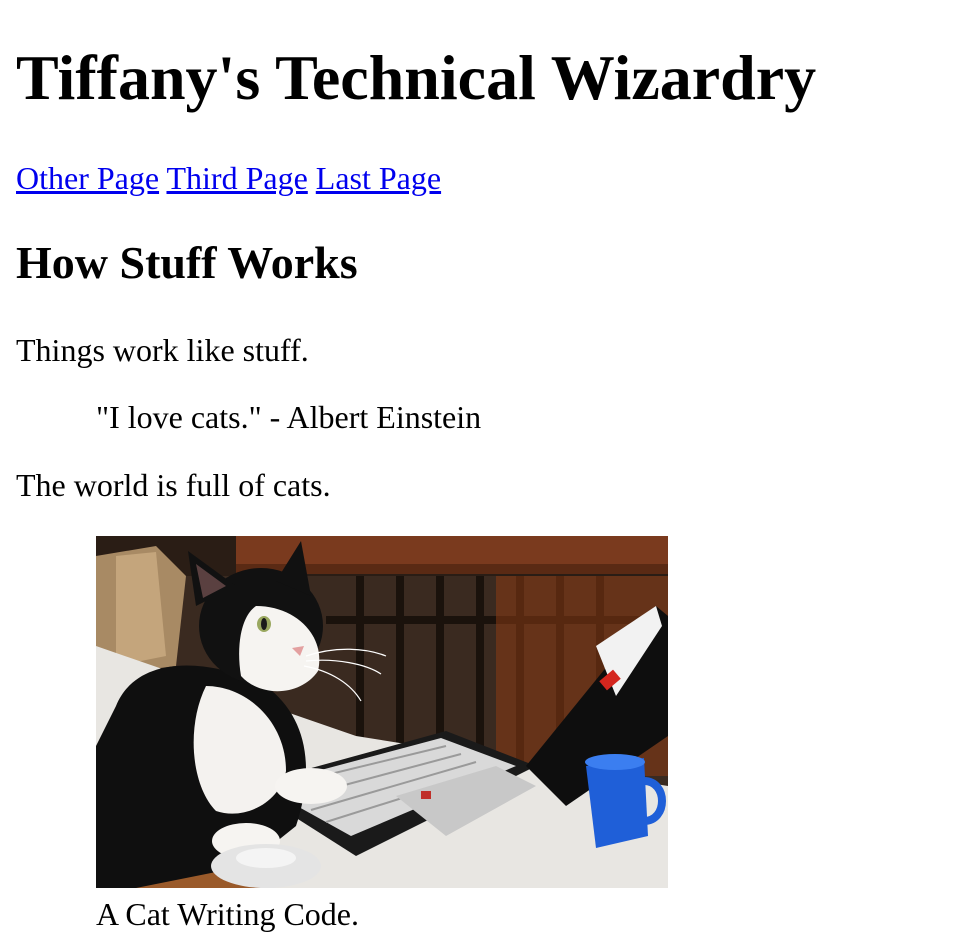  I want to click on nav-link-other-page: Other Page, so click(87, 178).